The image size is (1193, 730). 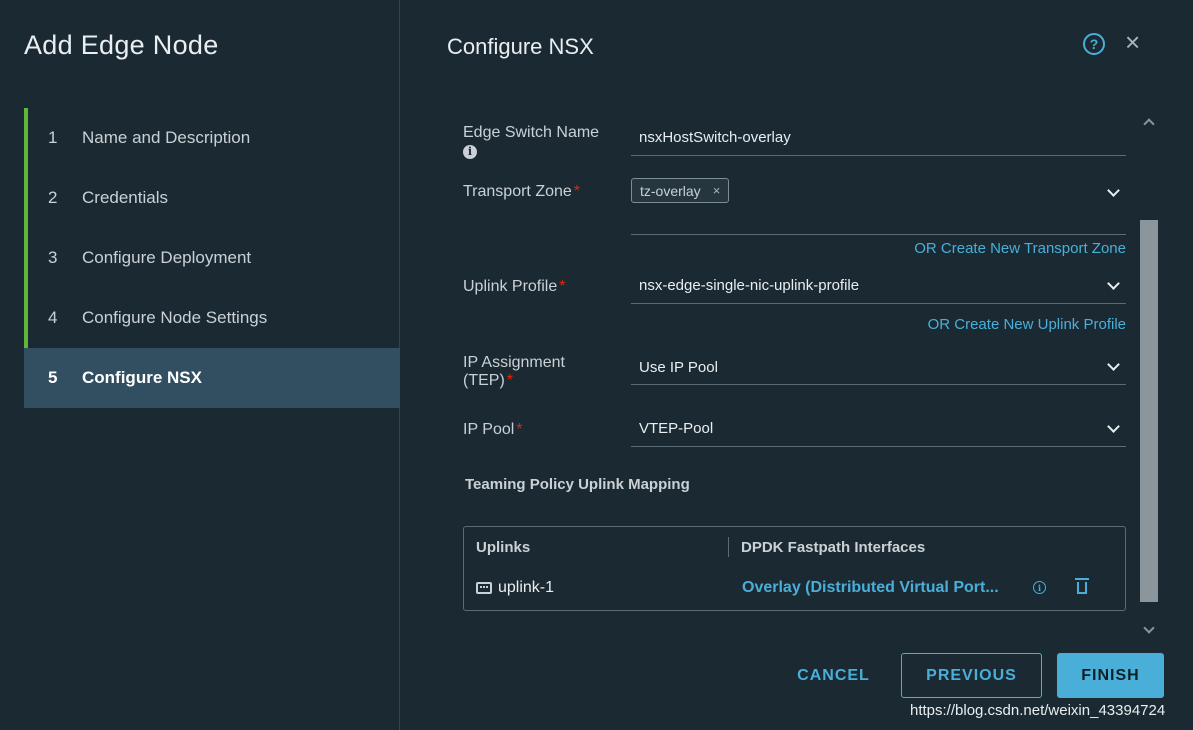 I want to click on ip-assignment-select: Use IP Pool, so click(x=878, y=368).